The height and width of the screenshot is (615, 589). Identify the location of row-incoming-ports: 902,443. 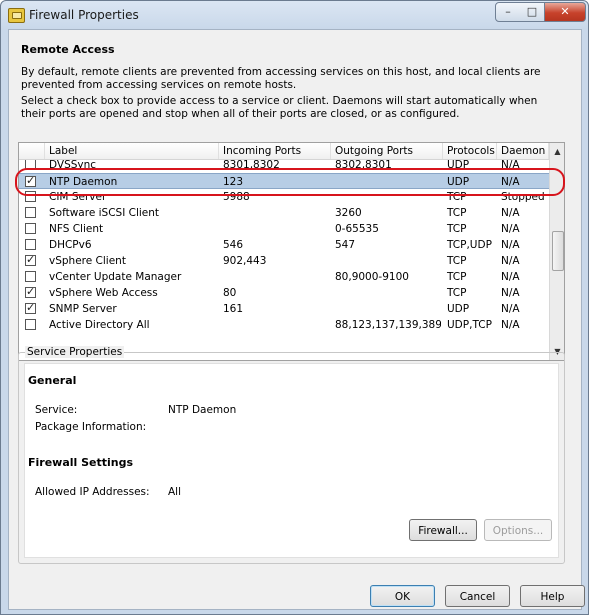
(245, 261).